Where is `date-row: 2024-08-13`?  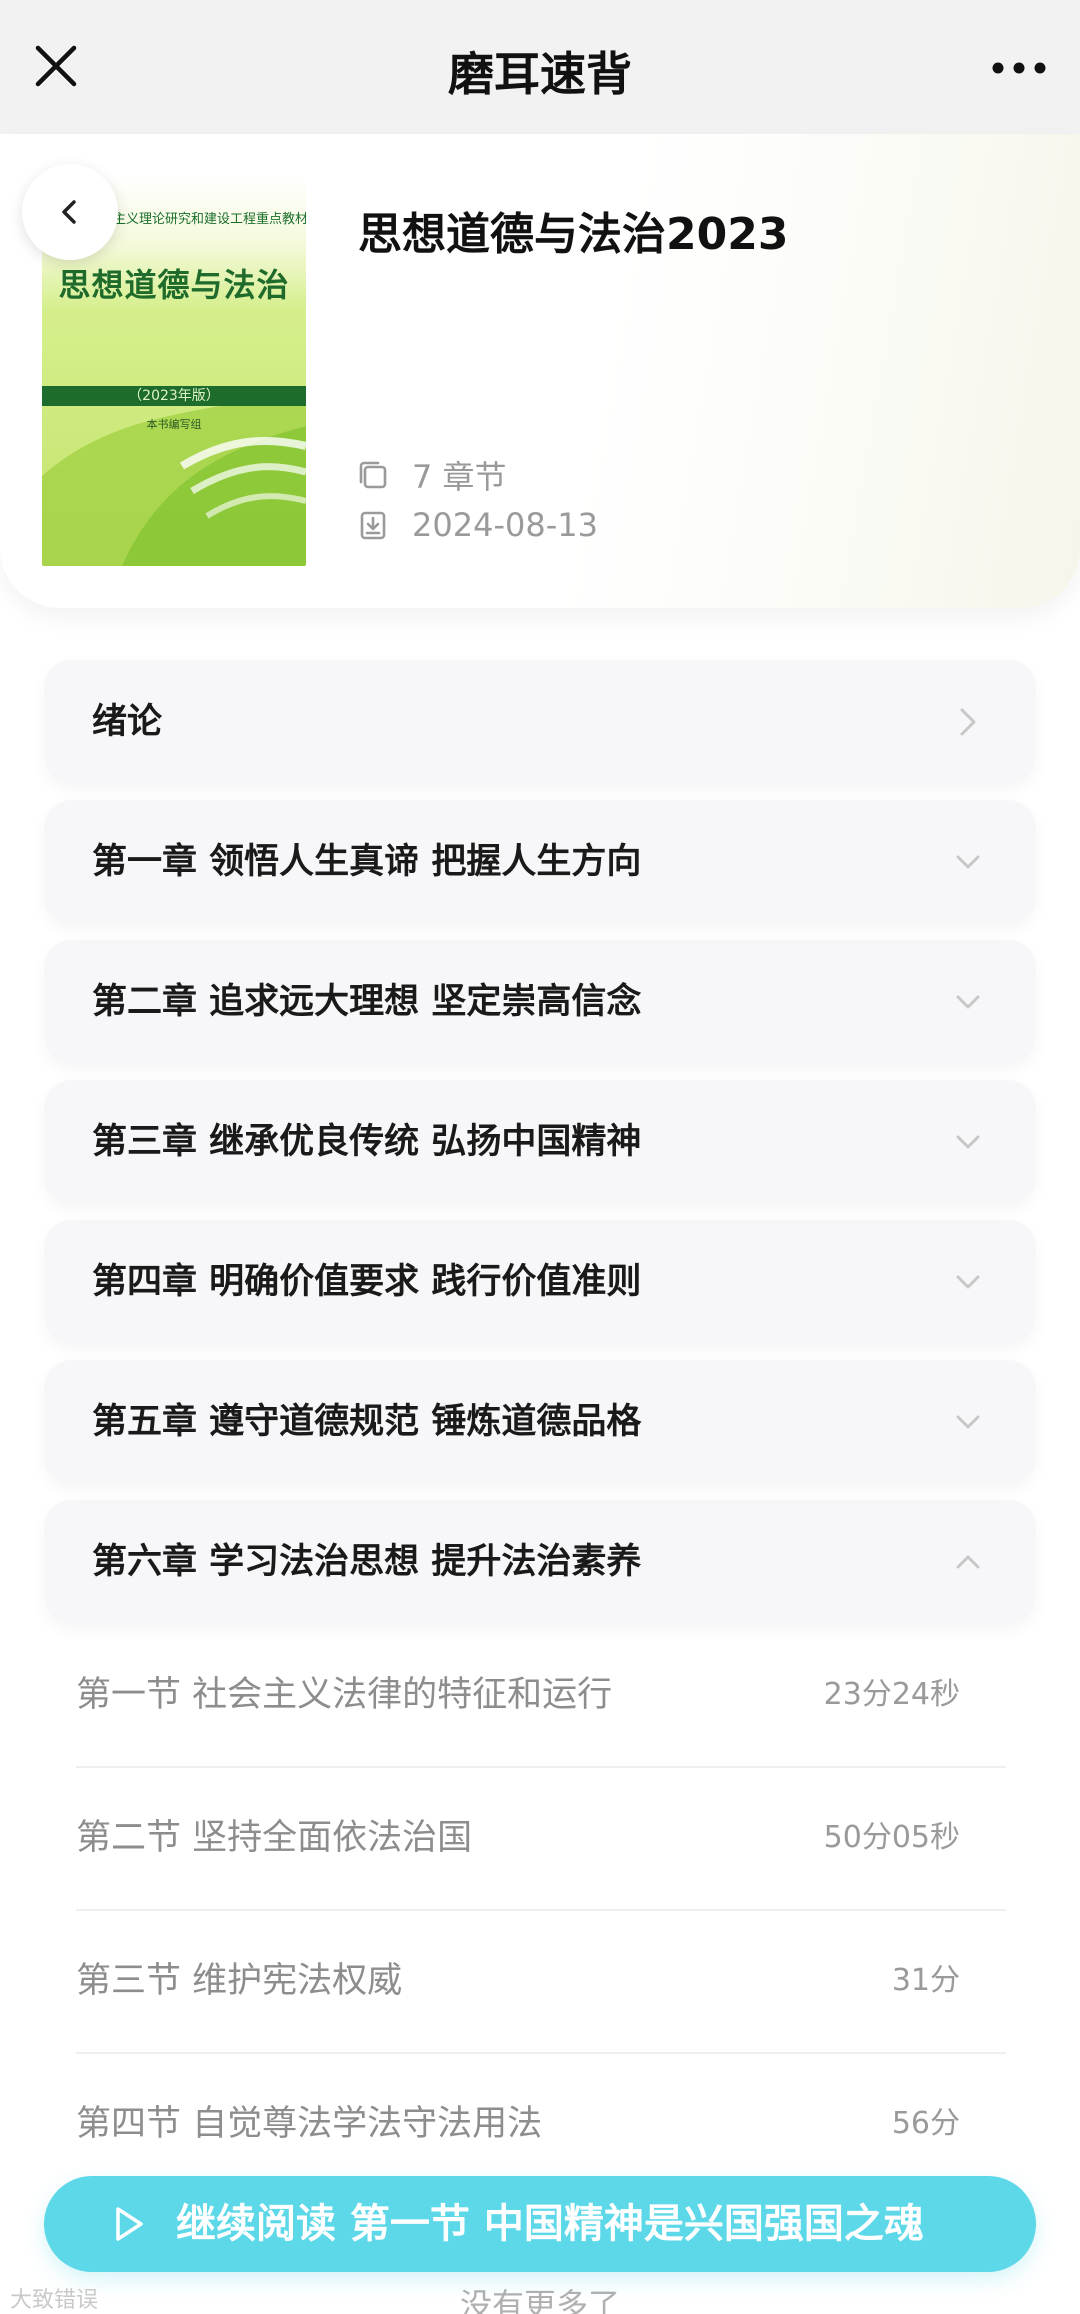 date-row: 2024-08-13 is located at coordinates (477, 525).